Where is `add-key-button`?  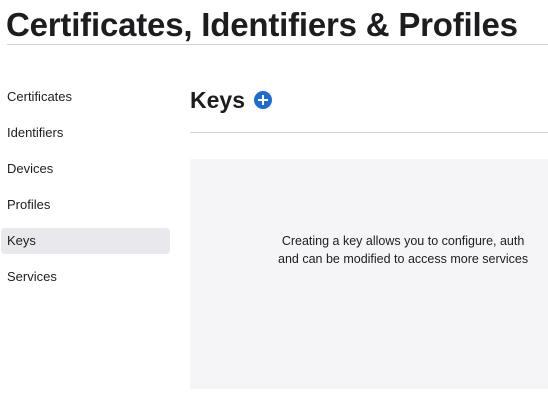 add-key-button is located at coordinates (262, 100).